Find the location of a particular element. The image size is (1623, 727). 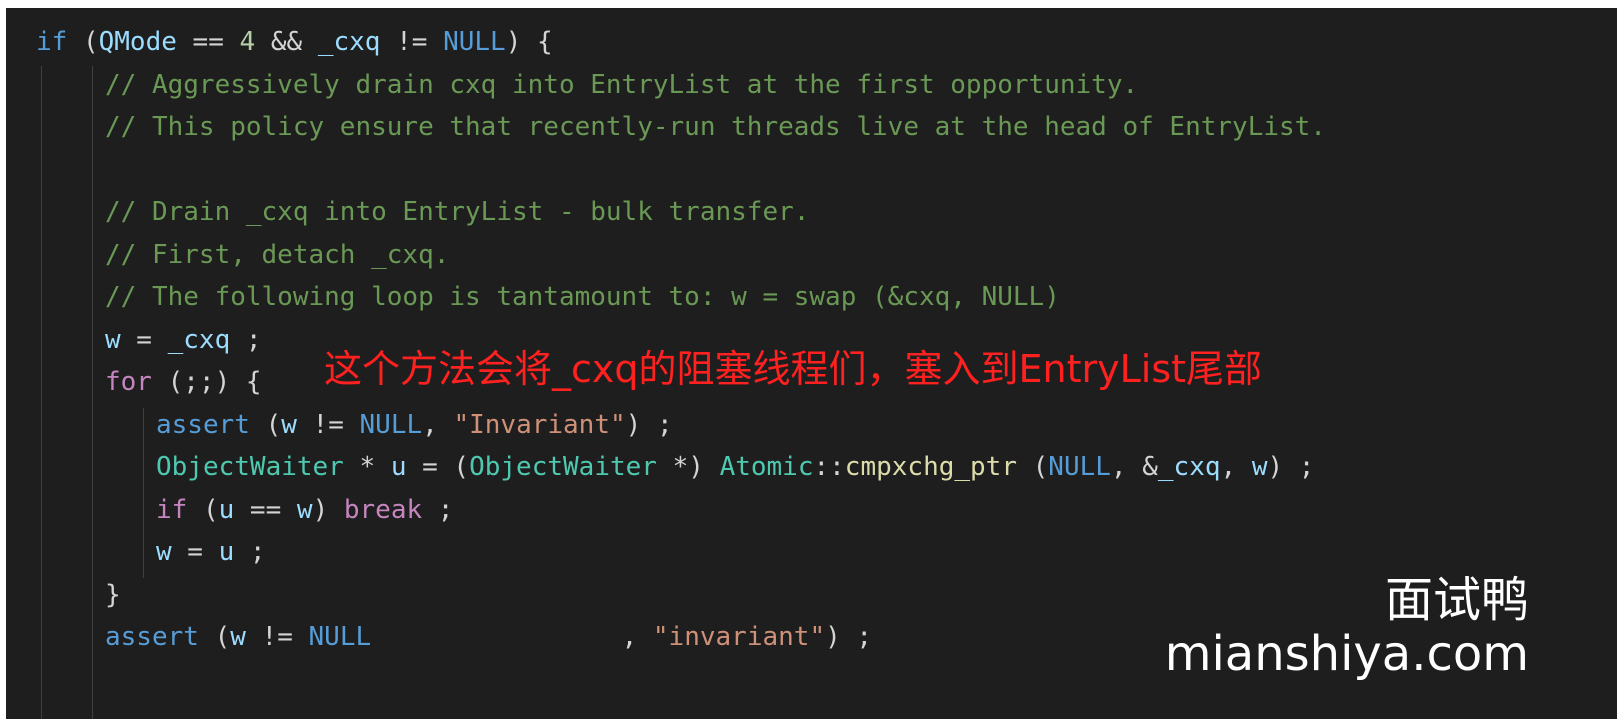

if-keyword: if is located at coordinates (52, 42).